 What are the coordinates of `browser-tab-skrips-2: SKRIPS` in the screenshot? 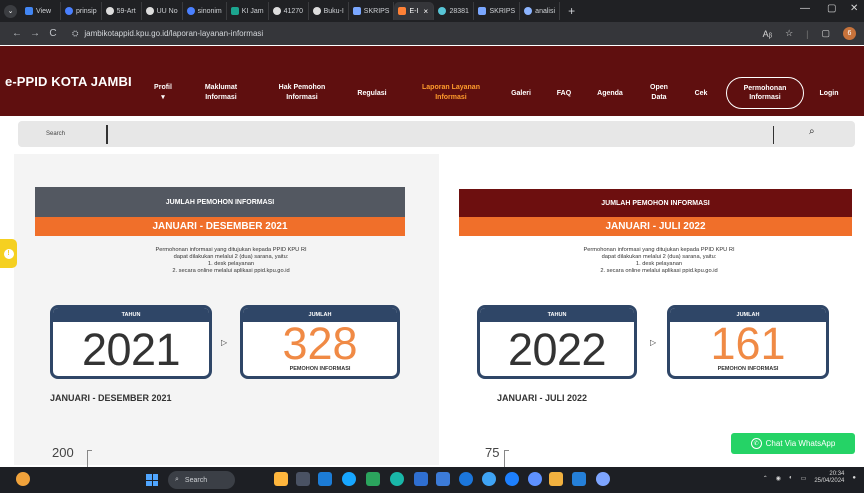 It's located at (497, 11).